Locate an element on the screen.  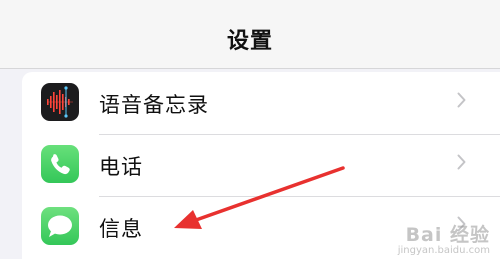
voice-memos-icon is located at coordinates (60, 102).